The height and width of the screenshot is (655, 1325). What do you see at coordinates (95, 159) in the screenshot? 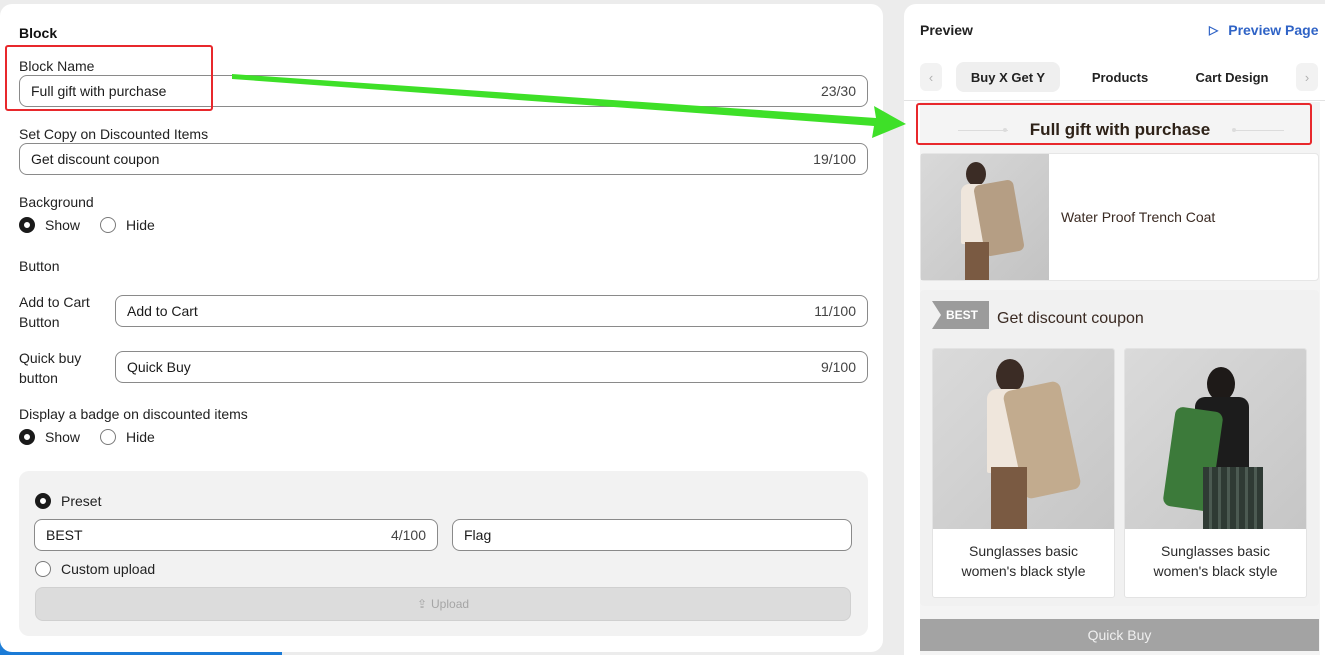
I see `copy-discounted-value: Get discount coupon` at bounding box center [95, 159].